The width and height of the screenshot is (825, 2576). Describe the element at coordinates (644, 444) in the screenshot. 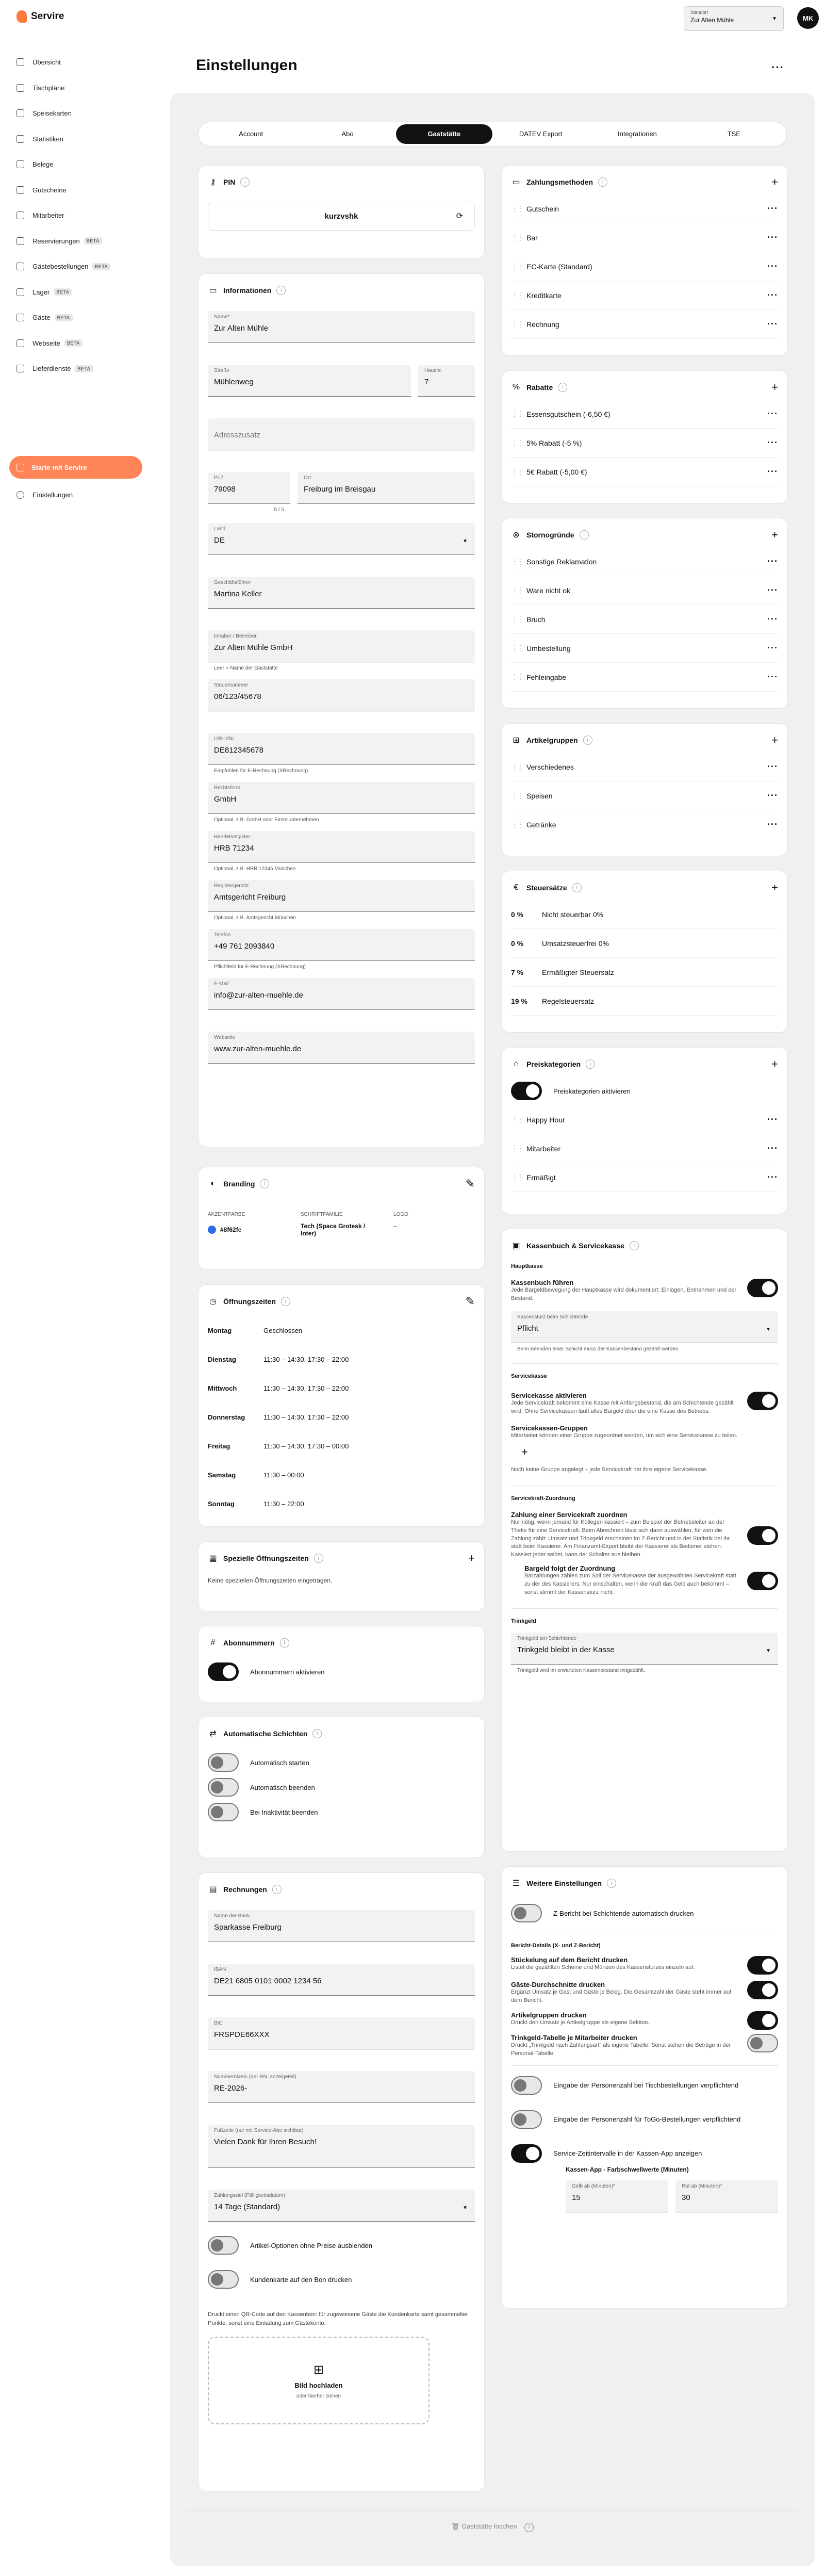

I see `list-item: ⋮⋮ 5% Rabatt (-5 %) ···` at that location.